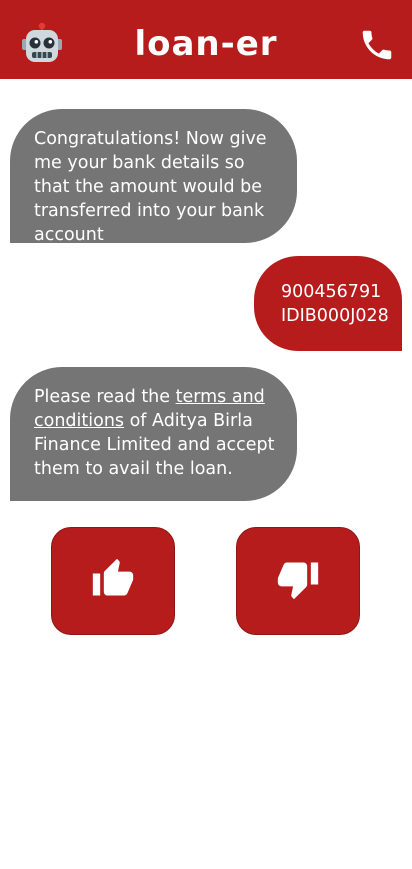  I want to click on ifsc-code-text: IDIB000J028, so click(335, 316).